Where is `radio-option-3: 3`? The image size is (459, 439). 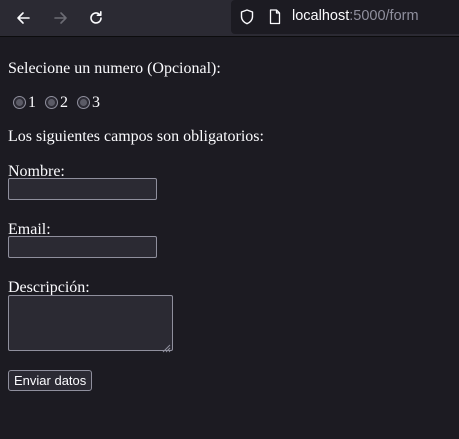 radio-option-3: 3 is located at coordinates (86, 102).